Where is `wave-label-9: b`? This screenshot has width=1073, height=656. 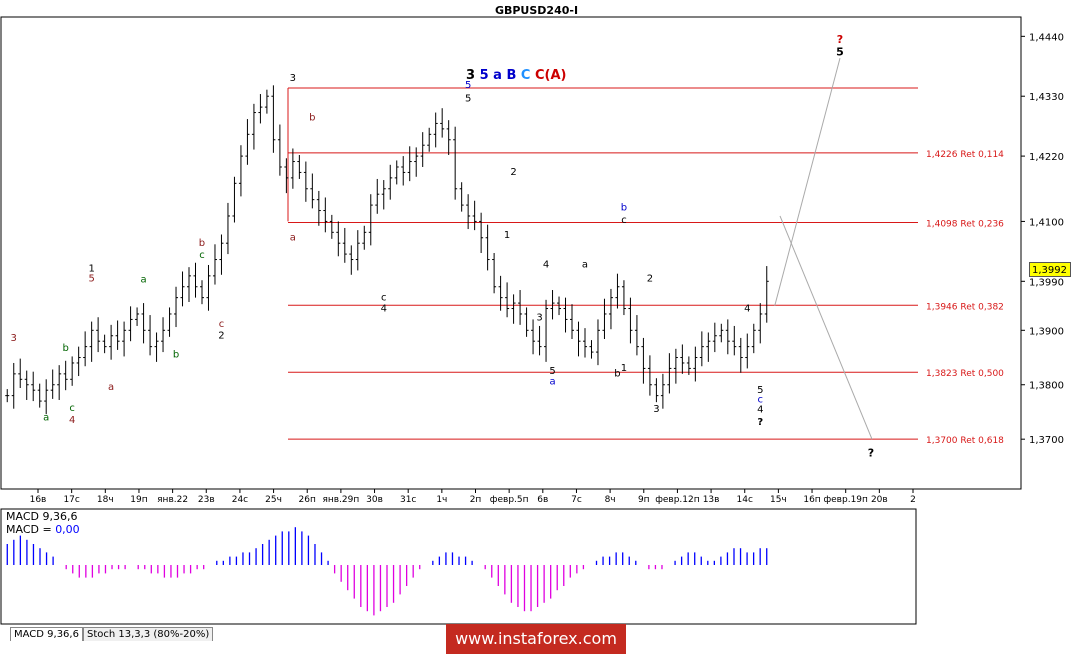 wave-label-9: b is located at coordinates (176, 355).